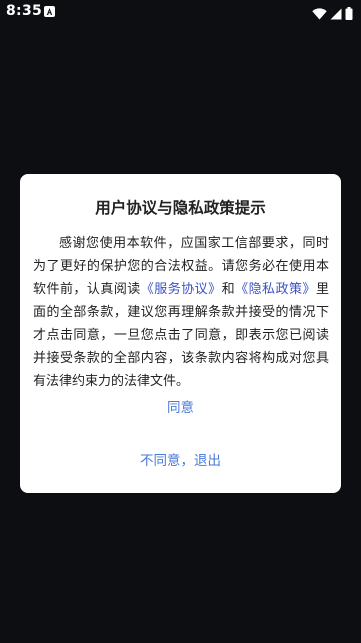 The image size is (361, 643). What do you see at coordinates (180, 12) in the screenshot?
I see `status-bar: 8:35` at bounding box center [180, 12].